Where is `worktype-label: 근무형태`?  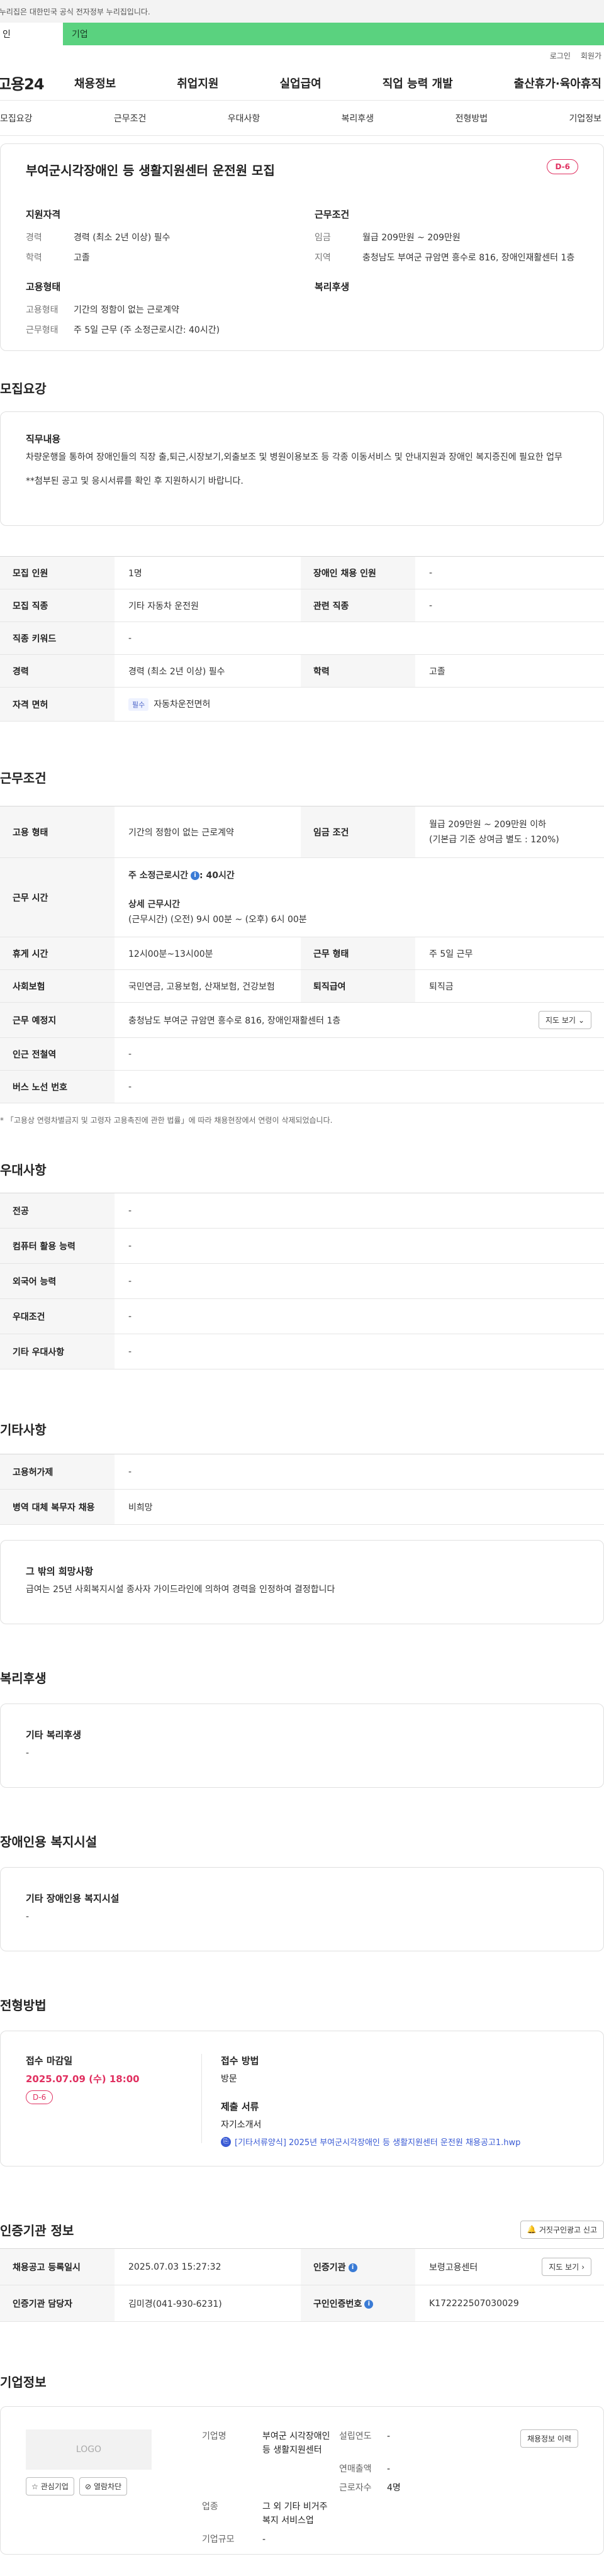 worktype-label: 근무형태 is located at coordinates (42, 330).